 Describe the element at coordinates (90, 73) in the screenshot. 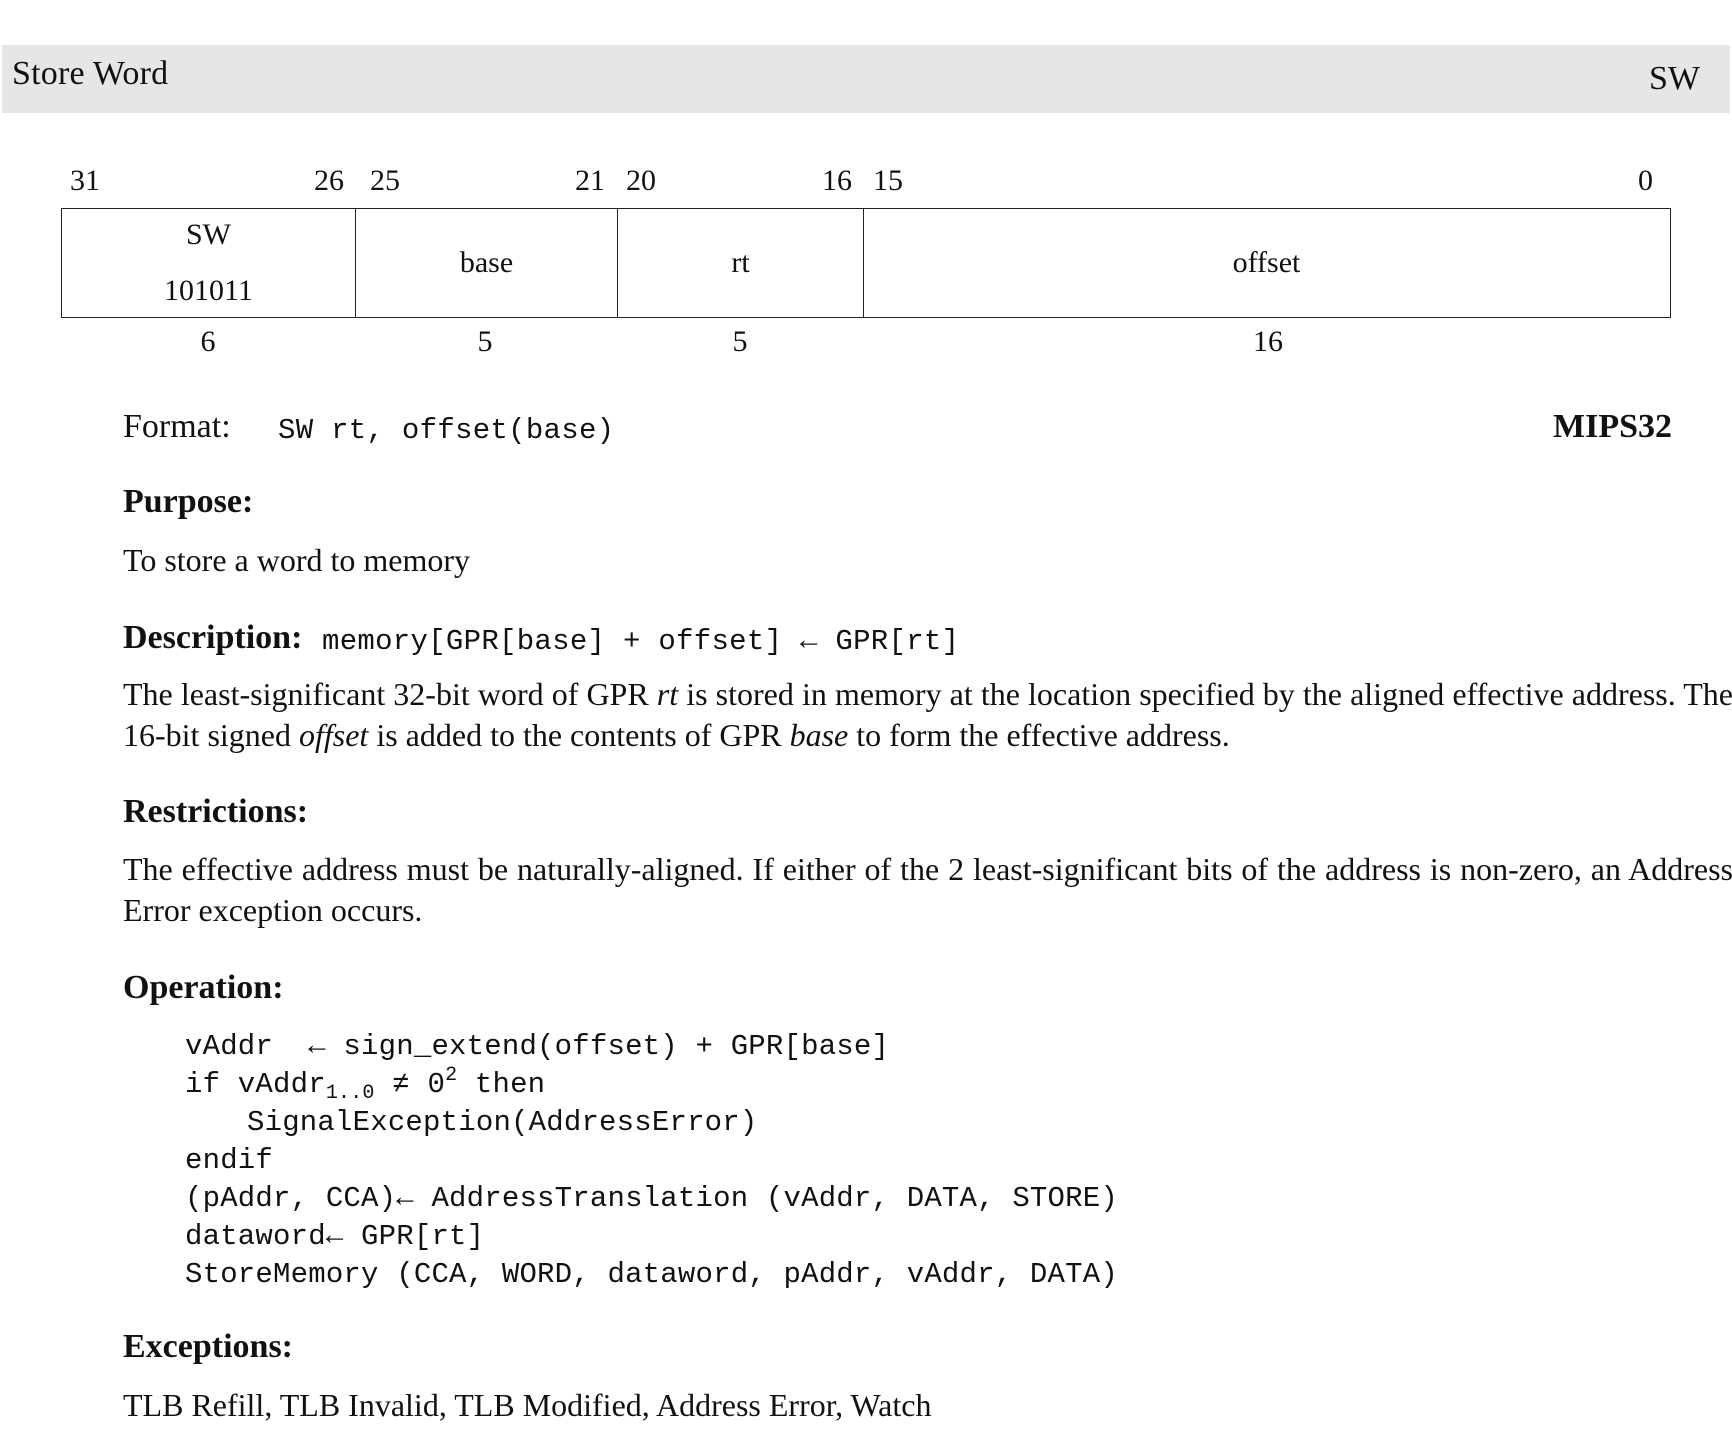

I see `instruction-title: Store Word` at that location.